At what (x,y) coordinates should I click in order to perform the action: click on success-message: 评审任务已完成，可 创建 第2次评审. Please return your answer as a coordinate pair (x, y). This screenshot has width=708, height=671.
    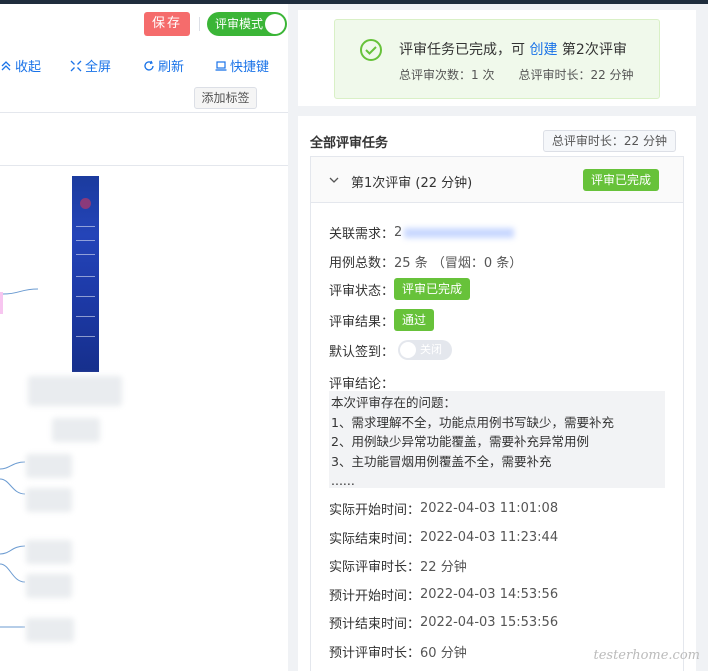
    Looking at the image, I should click on (513, 49).